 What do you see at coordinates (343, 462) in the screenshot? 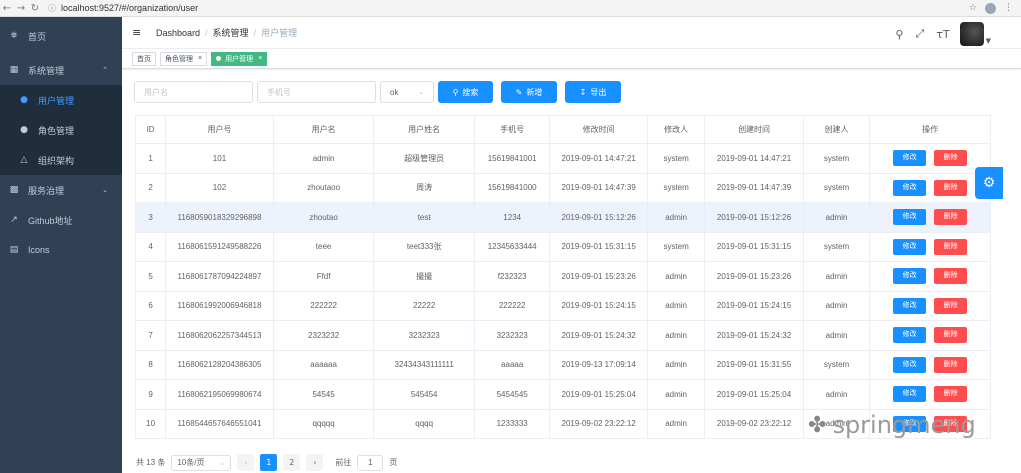
I see `goto-label: 前往` at bounding box center [343, 462].